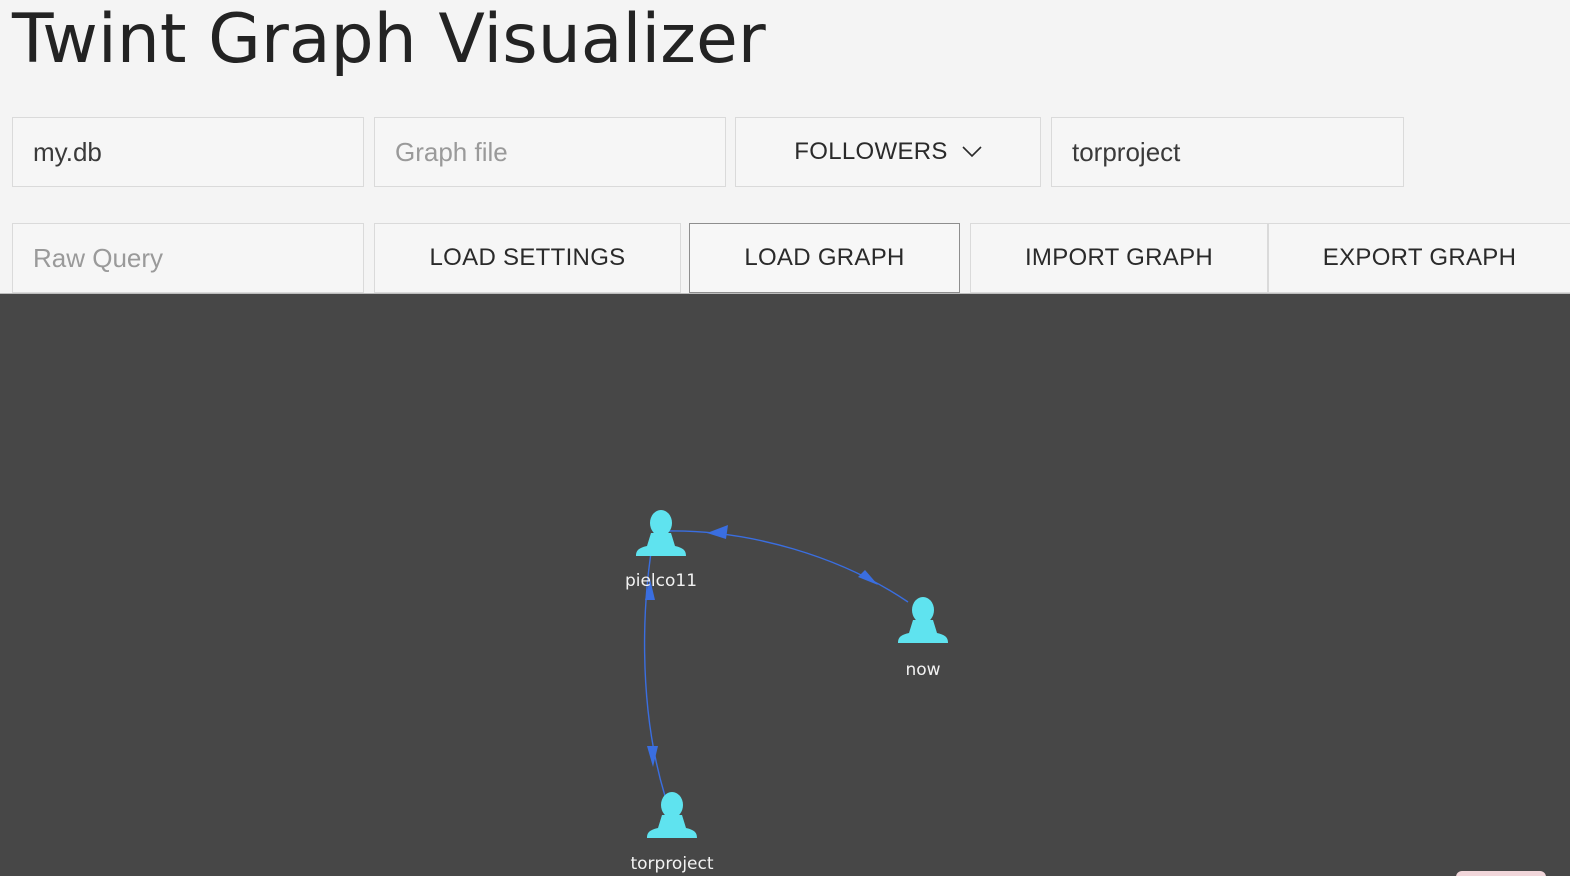 This screenshot has width=1570, height=876. Describe the element at coordinates (824, 258) in the screenshot. I see `load-graph-button: LOAD GRAPH` at that location.